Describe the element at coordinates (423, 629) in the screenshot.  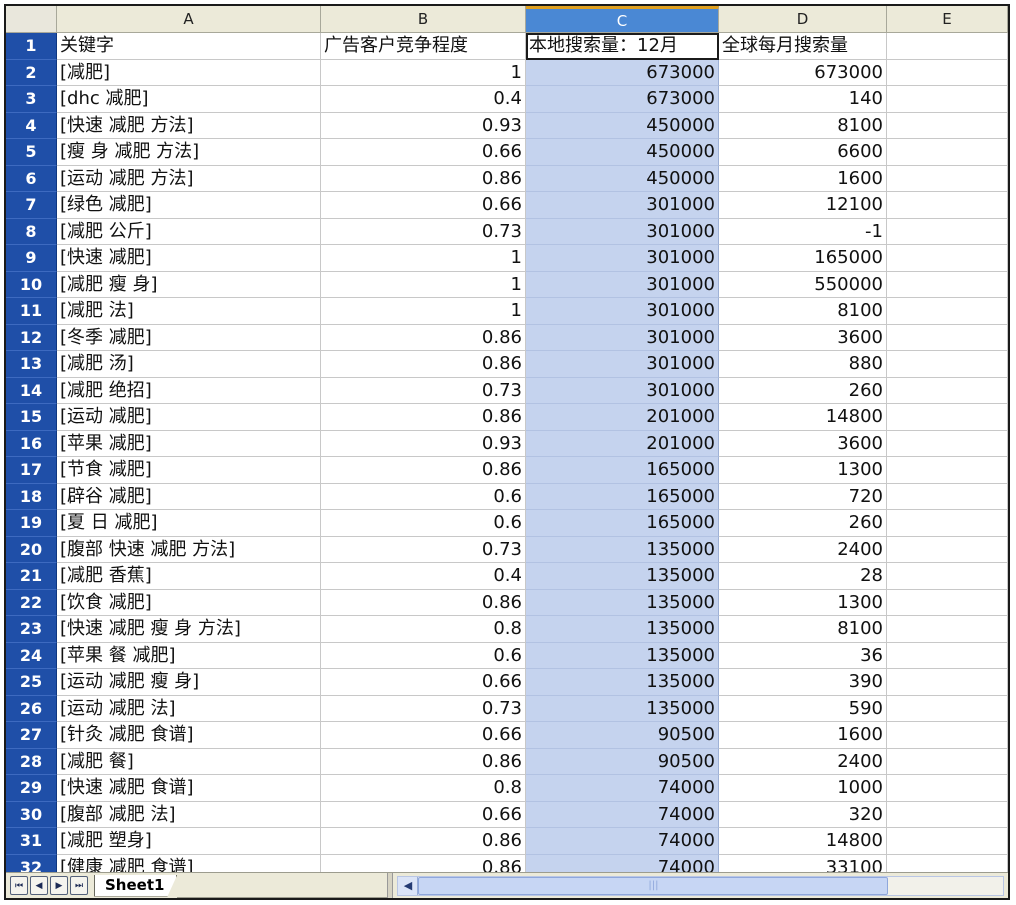
I see `cell-B23: 0.8` at that location.